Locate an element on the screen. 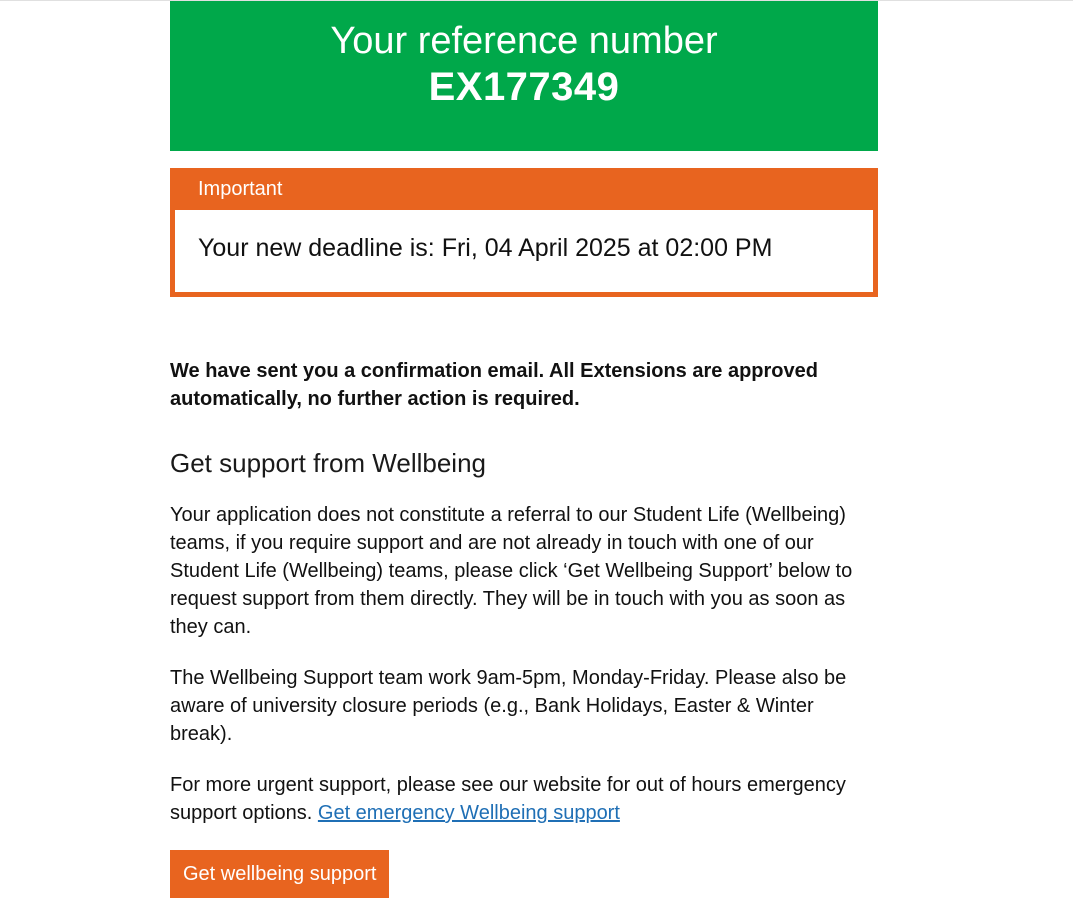 The height and width of the screenshot is (898, 1073). reference-panel: Your reference number EX177349 is located at coordinates (524, 76).